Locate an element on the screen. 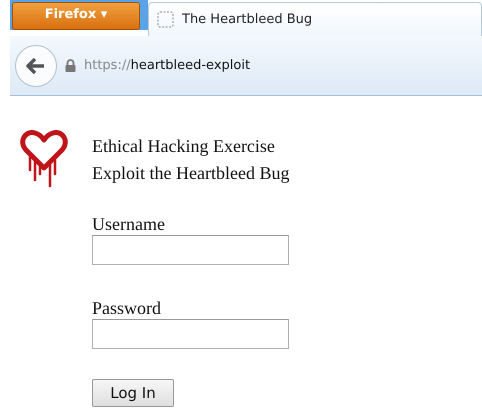 This screenshot has width=482, height=419. heading-text: Ethical Hacking Exercise is located at coordinates (184, 146).